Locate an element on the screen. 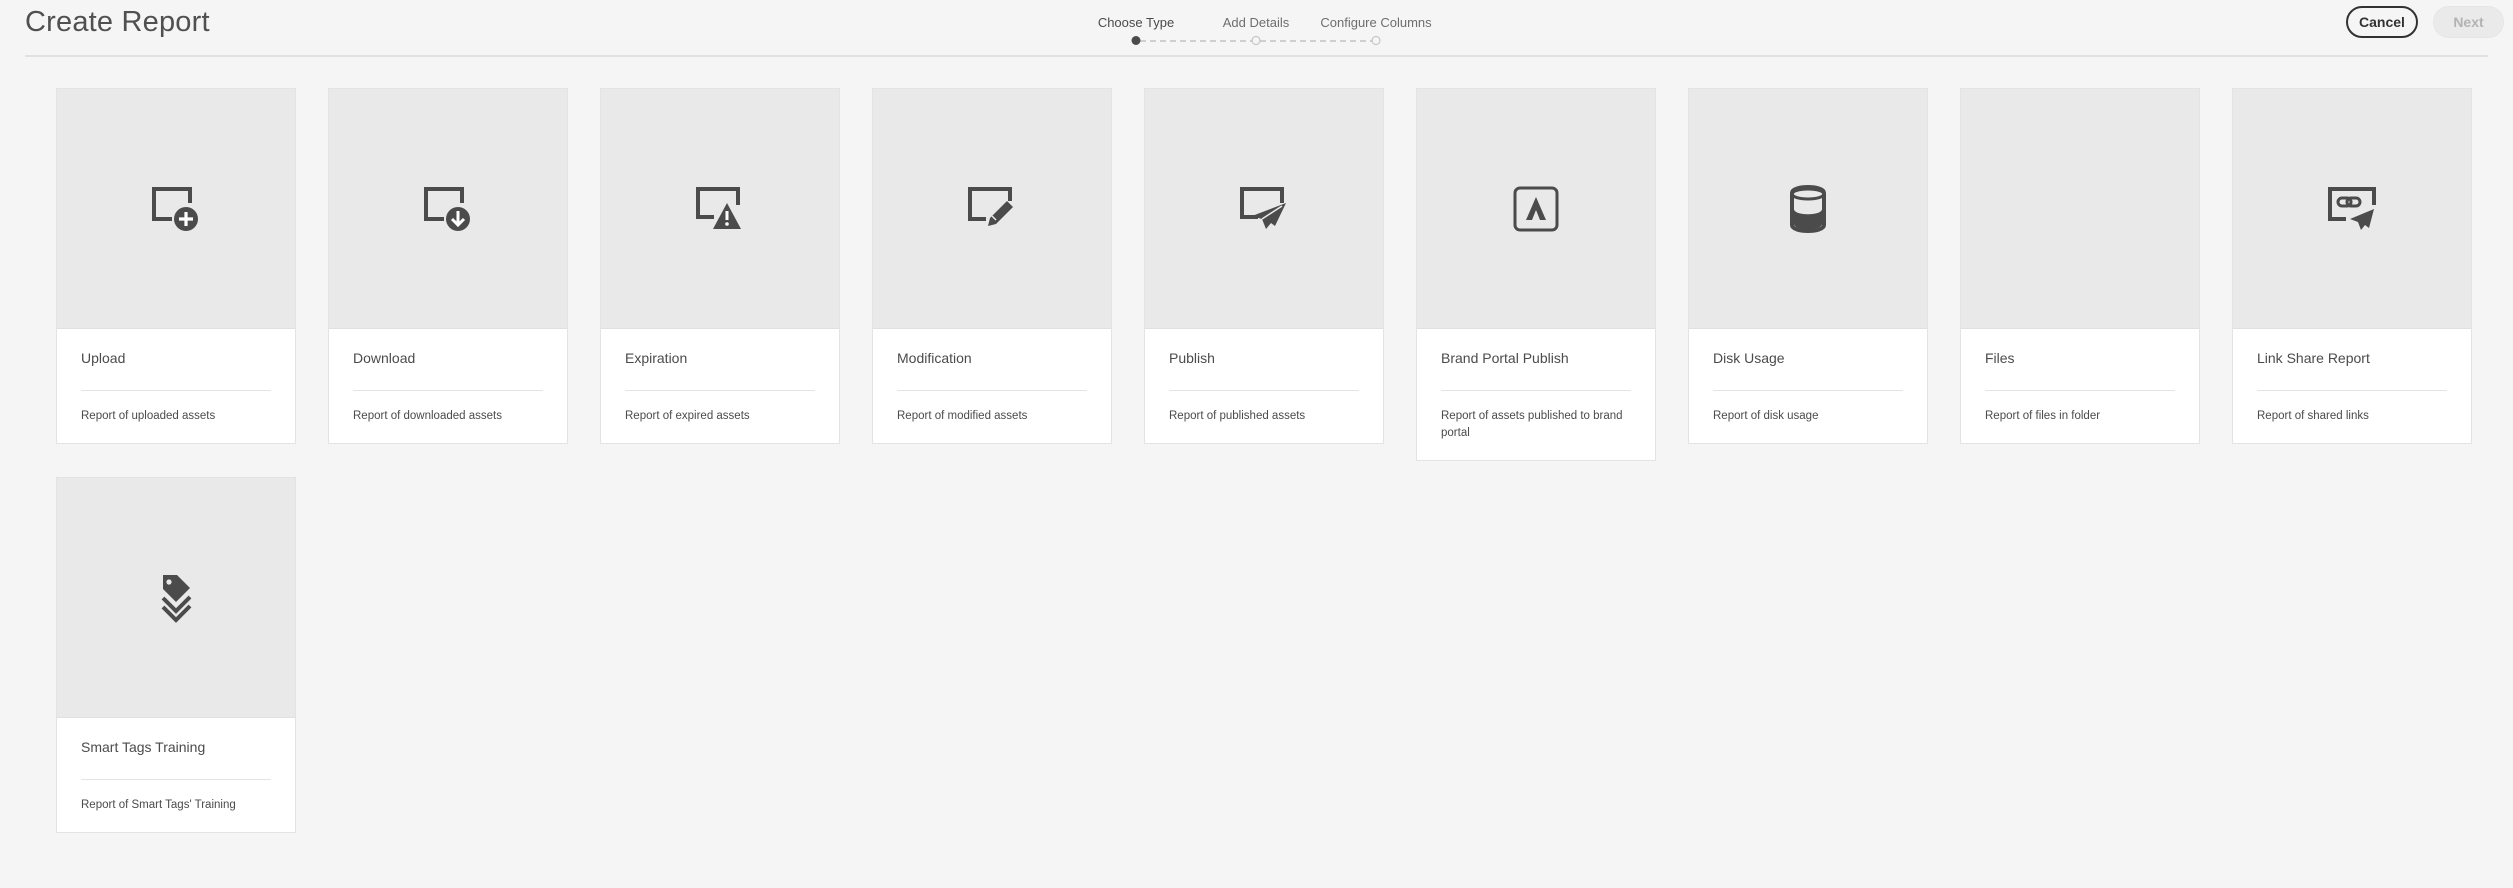 The image size is (2513, 888). card-title: Publish is located at coordinates (1192, 358).